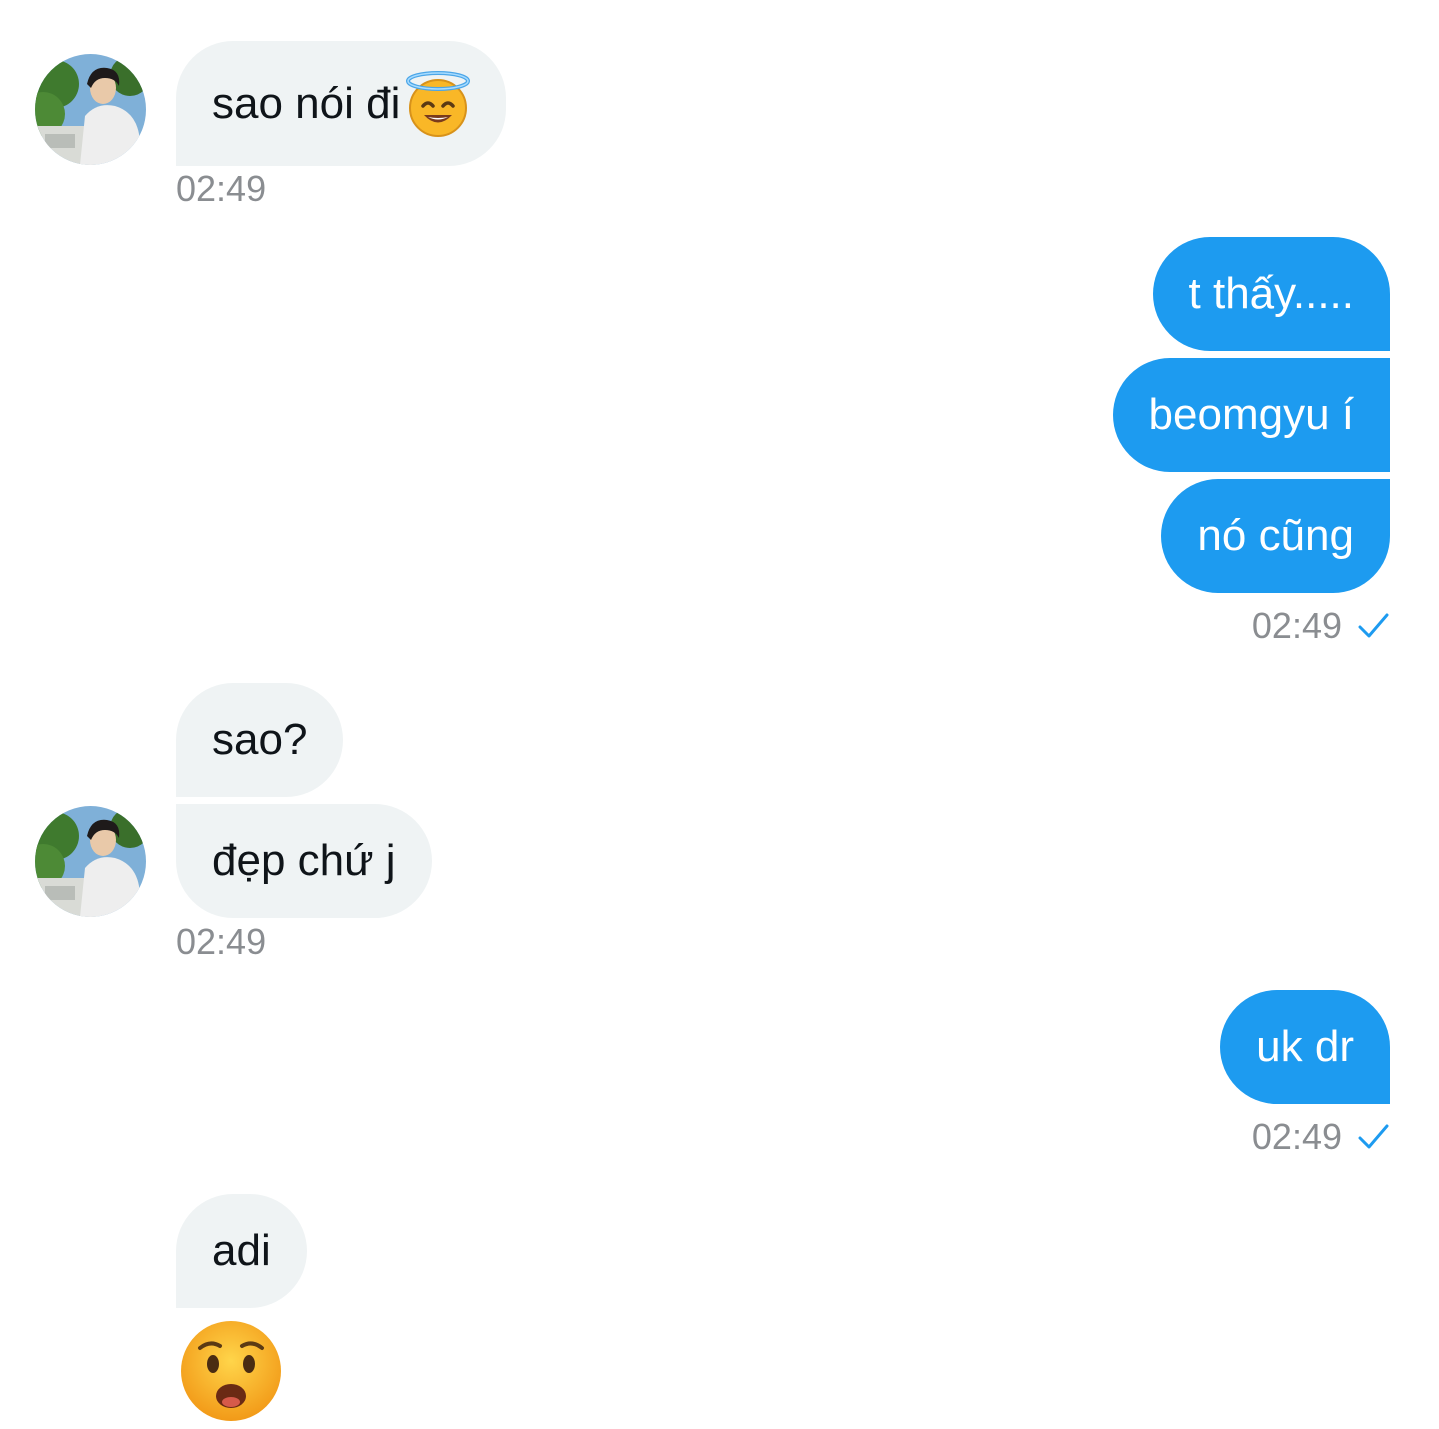  I want to click on message-text: beomgyu í, so click(1251, 414).